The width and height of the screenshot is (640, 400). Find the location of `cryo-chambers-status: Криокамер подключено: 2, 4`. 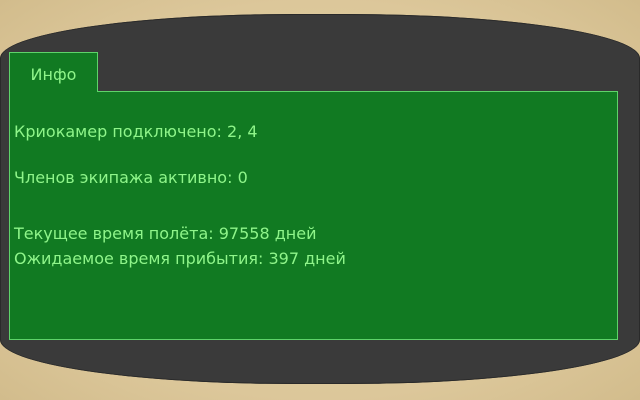

cryo-chambers-status: Криокамер подключено: 2, 4 is located at coordinates (136, 131).